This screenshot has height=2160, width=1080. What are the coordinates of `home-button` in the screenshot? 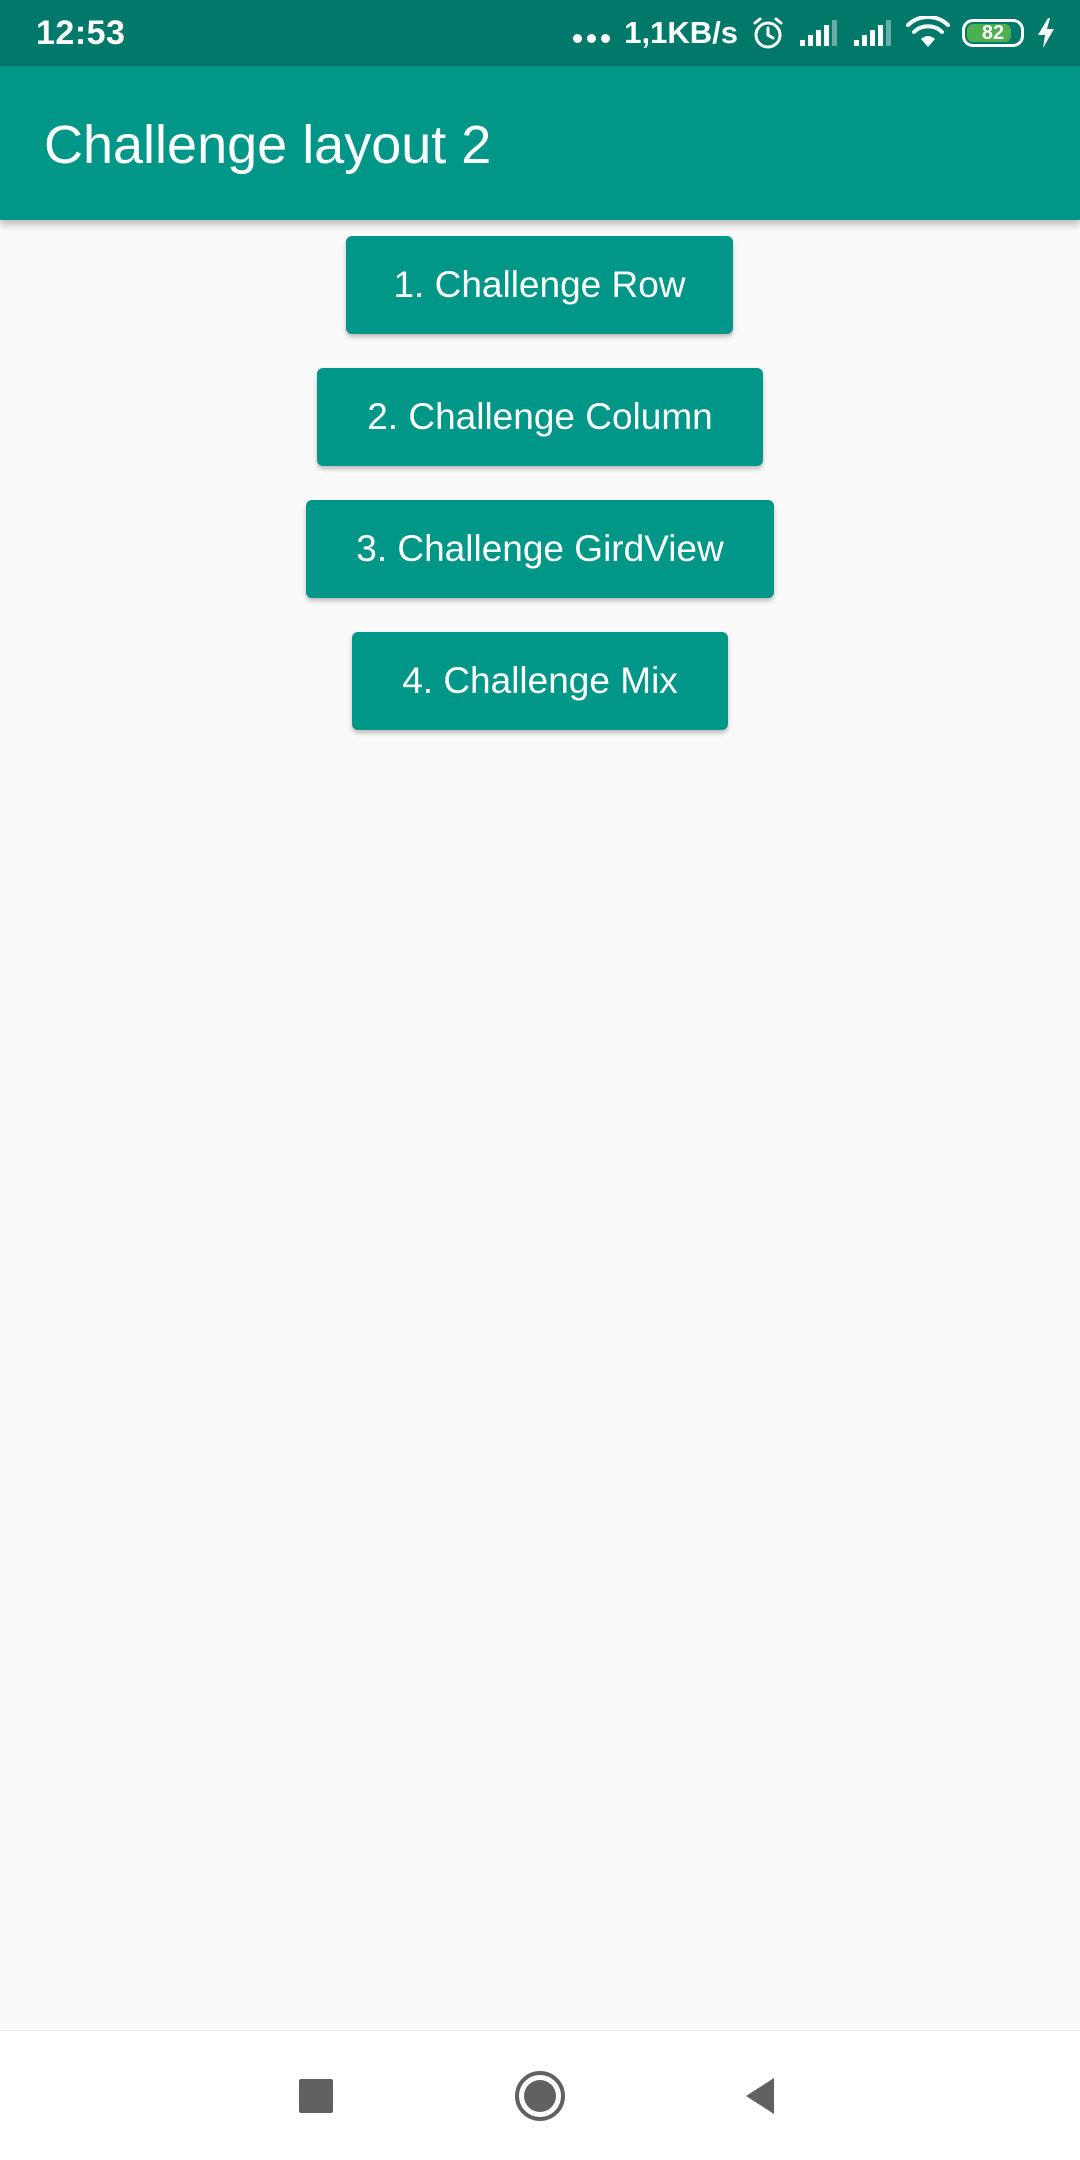 It's located at (540, 2096).